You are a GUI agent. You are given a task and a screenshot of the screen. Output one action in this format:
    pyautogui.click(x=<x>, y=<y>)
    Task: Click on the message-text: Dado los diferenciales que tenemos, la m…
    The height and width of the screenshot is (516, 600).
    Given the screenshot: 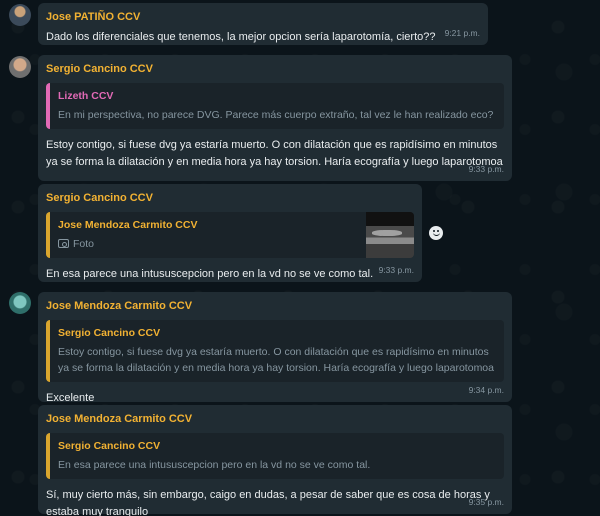 What is the action you would take?
    pyautogui.click(x=241, y=37)
    